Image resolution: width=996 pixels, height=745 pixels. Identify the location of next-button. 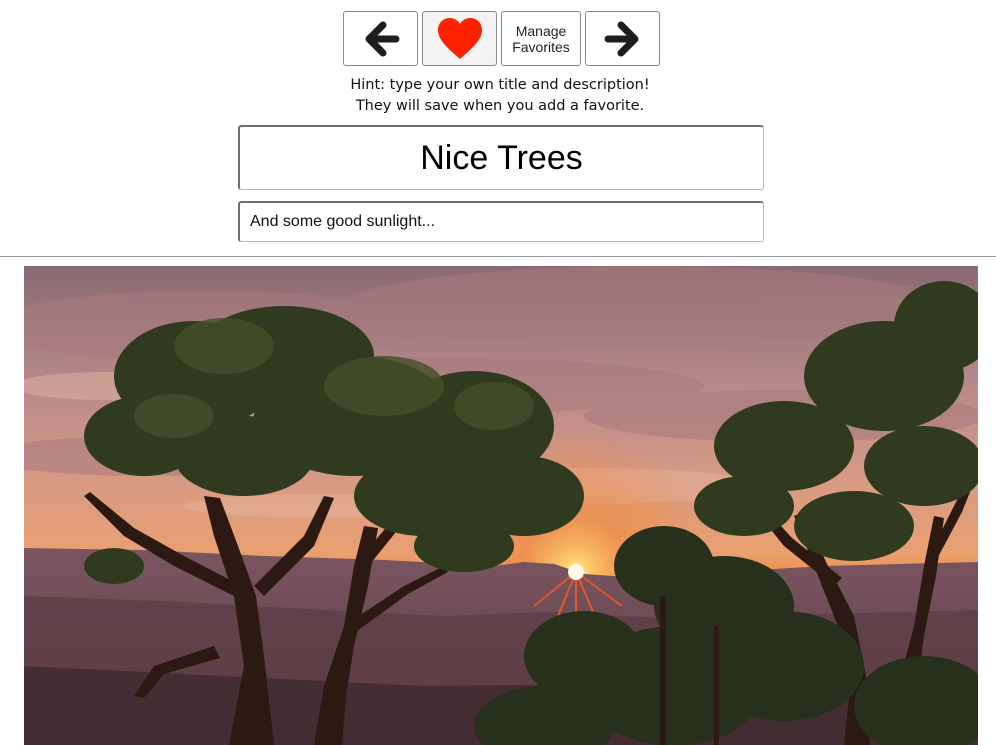
(622, 38).